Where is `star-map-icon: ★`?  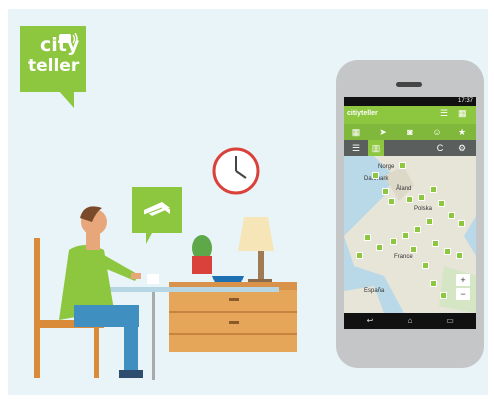
star-map-icon: ★ is located at coordinates (462, 132).